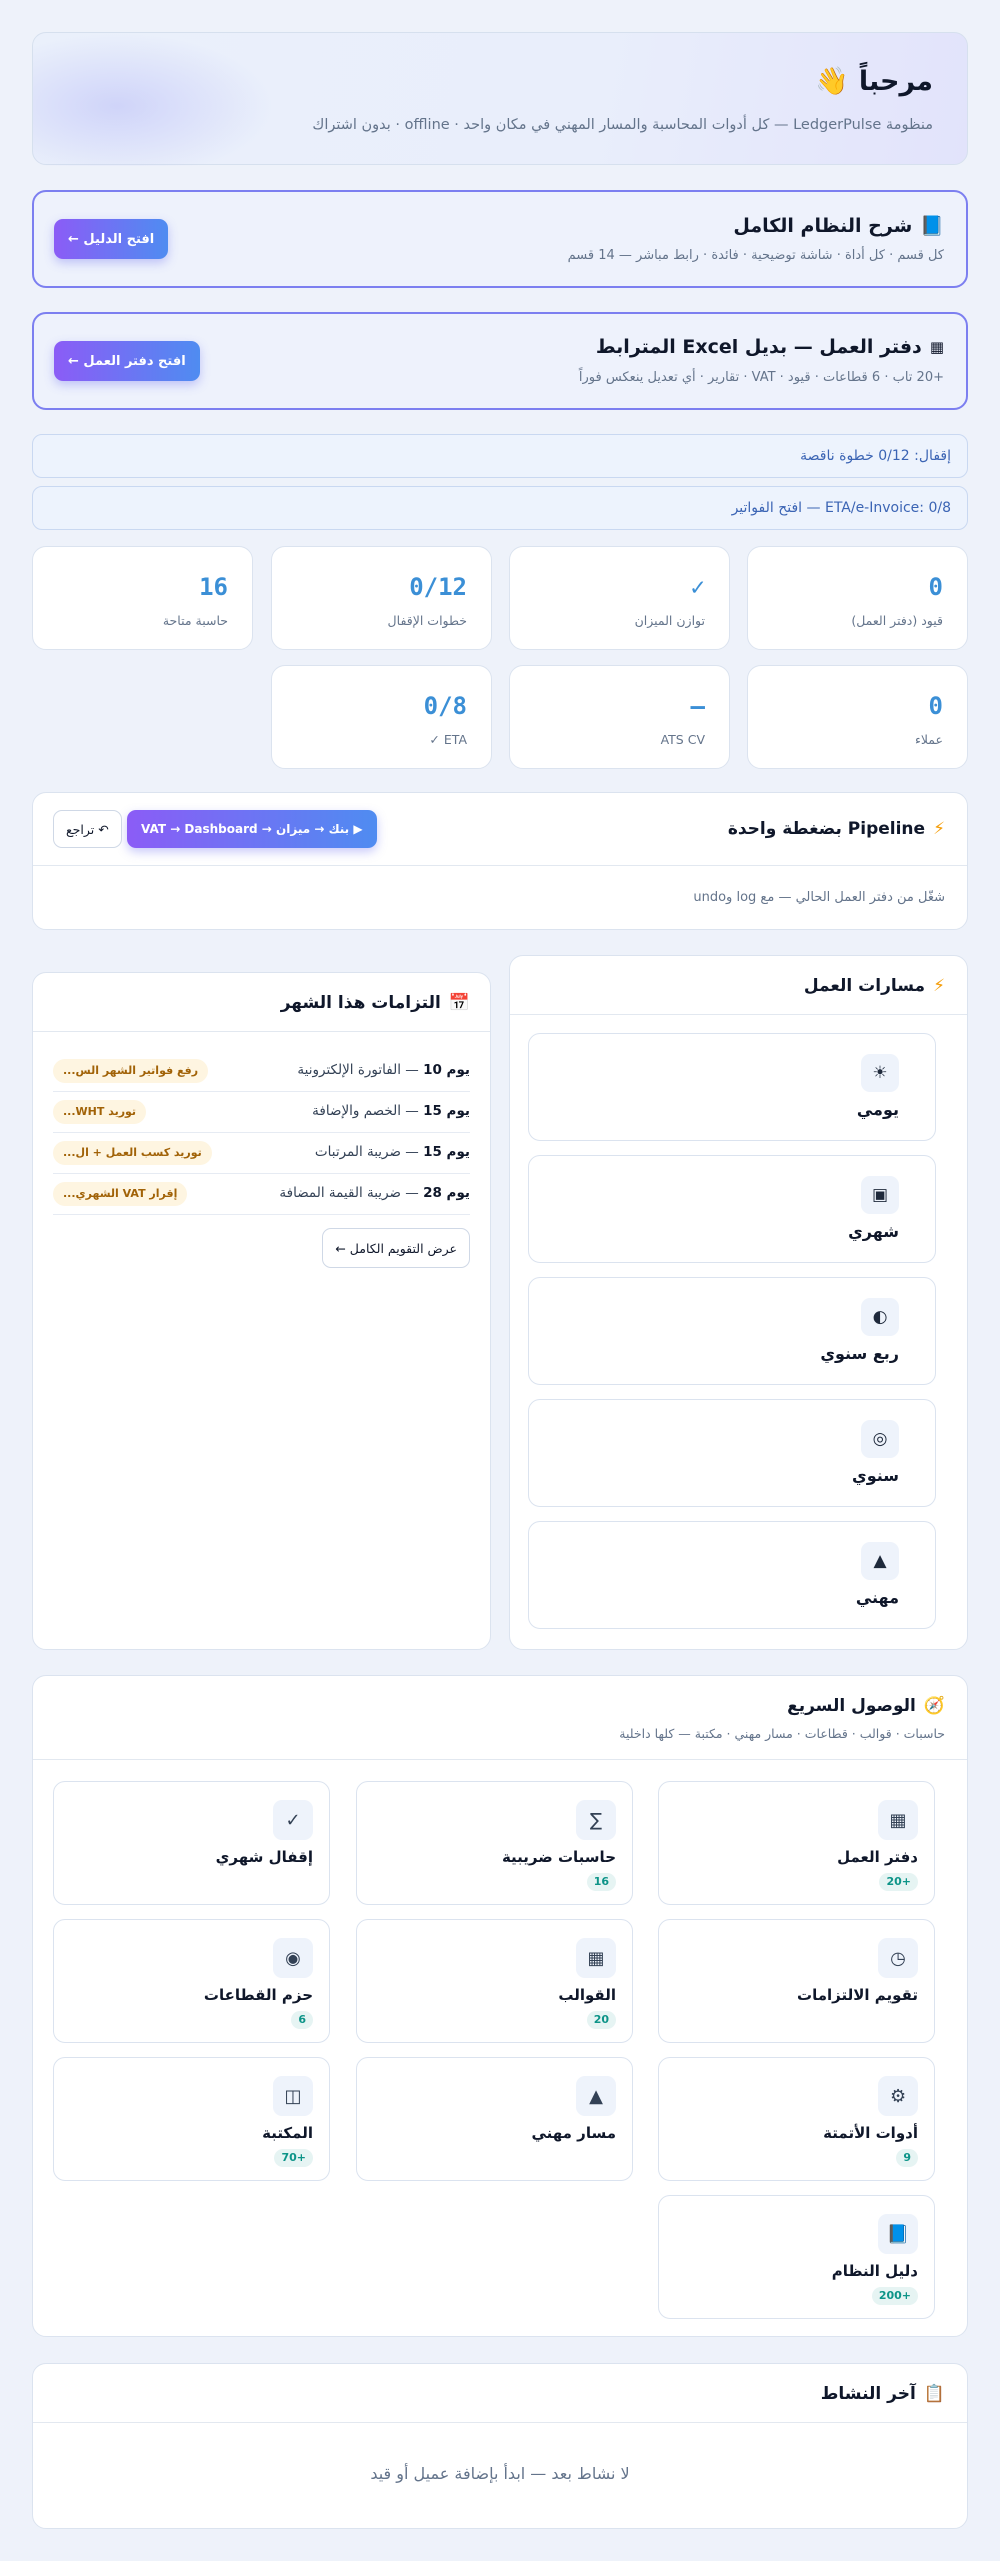 The image size is (1000, 2561). Describe the element at coordinates (596, 2096) in the screenshot. I see `triangle-icon: ▲` at that location.